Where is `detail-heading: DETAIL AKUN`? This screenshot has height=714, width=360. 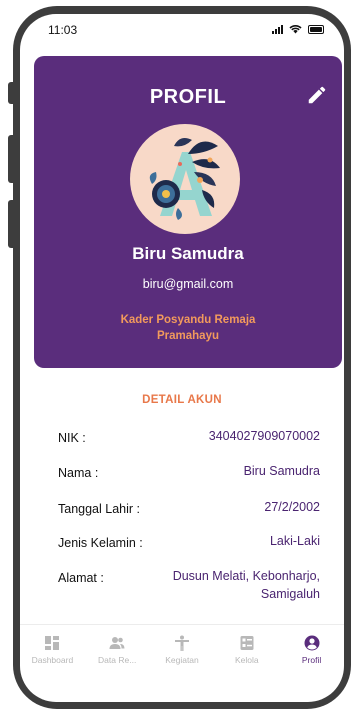
detail-heading: DETAIL AKUN is located at coordinates (182, 400).